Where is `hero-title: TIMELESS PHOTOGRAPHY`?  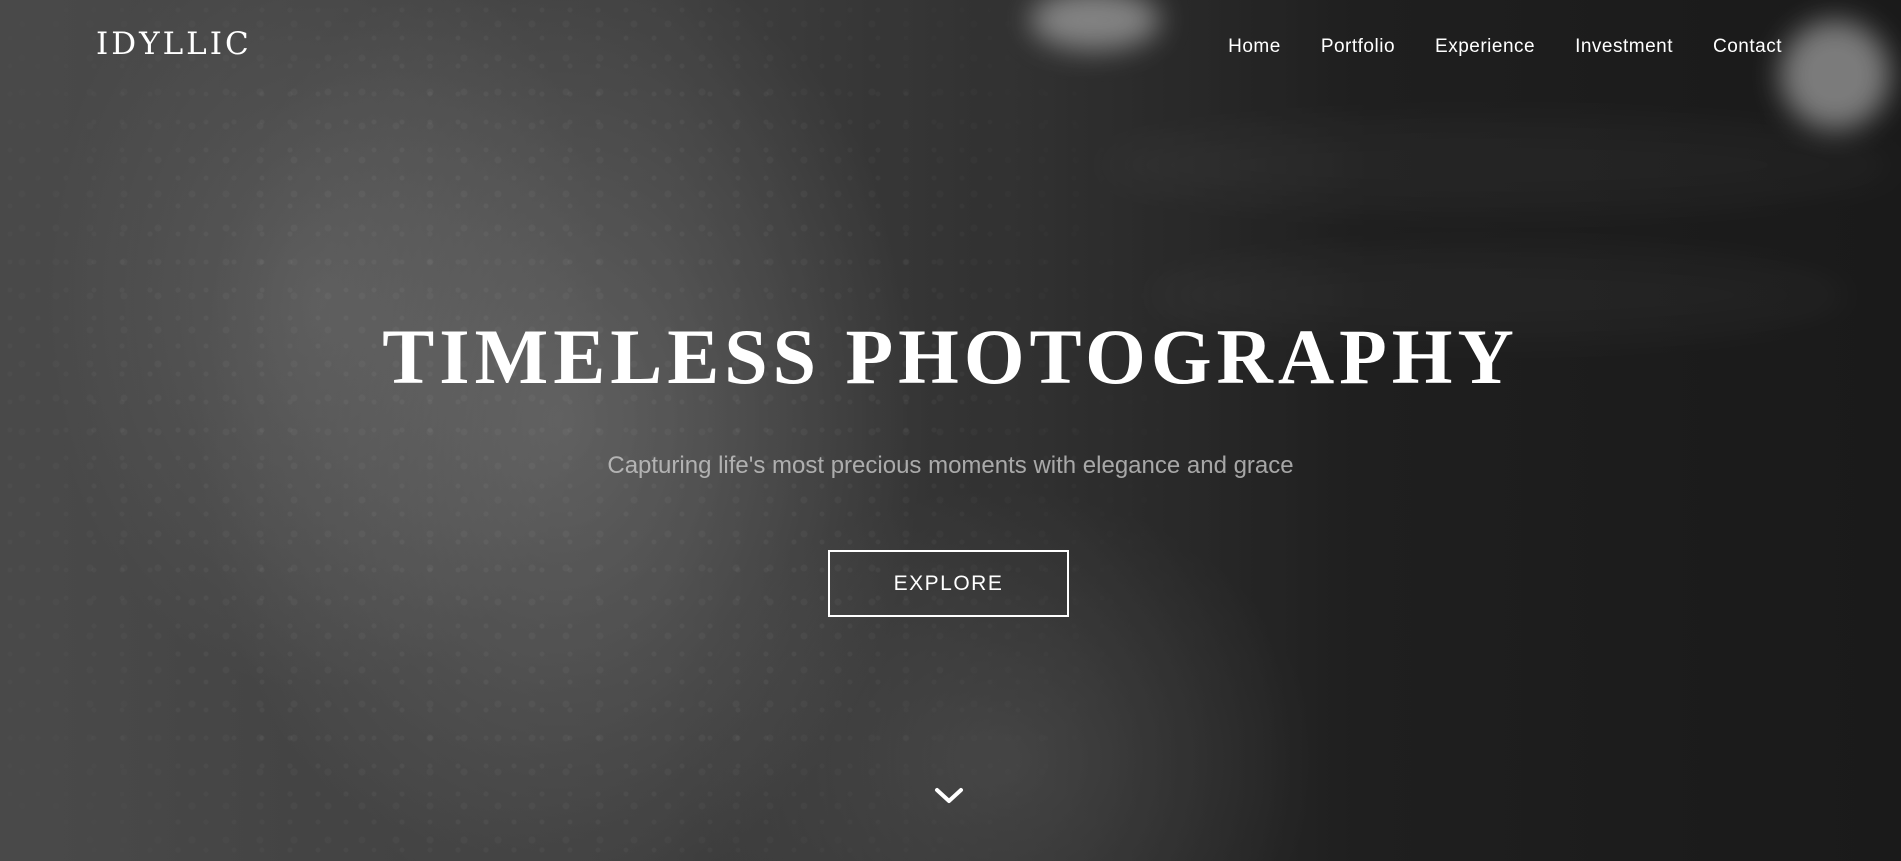 hero-title: TIMELESS PHOTOGRAPHY is located at coordinates (950, 356).